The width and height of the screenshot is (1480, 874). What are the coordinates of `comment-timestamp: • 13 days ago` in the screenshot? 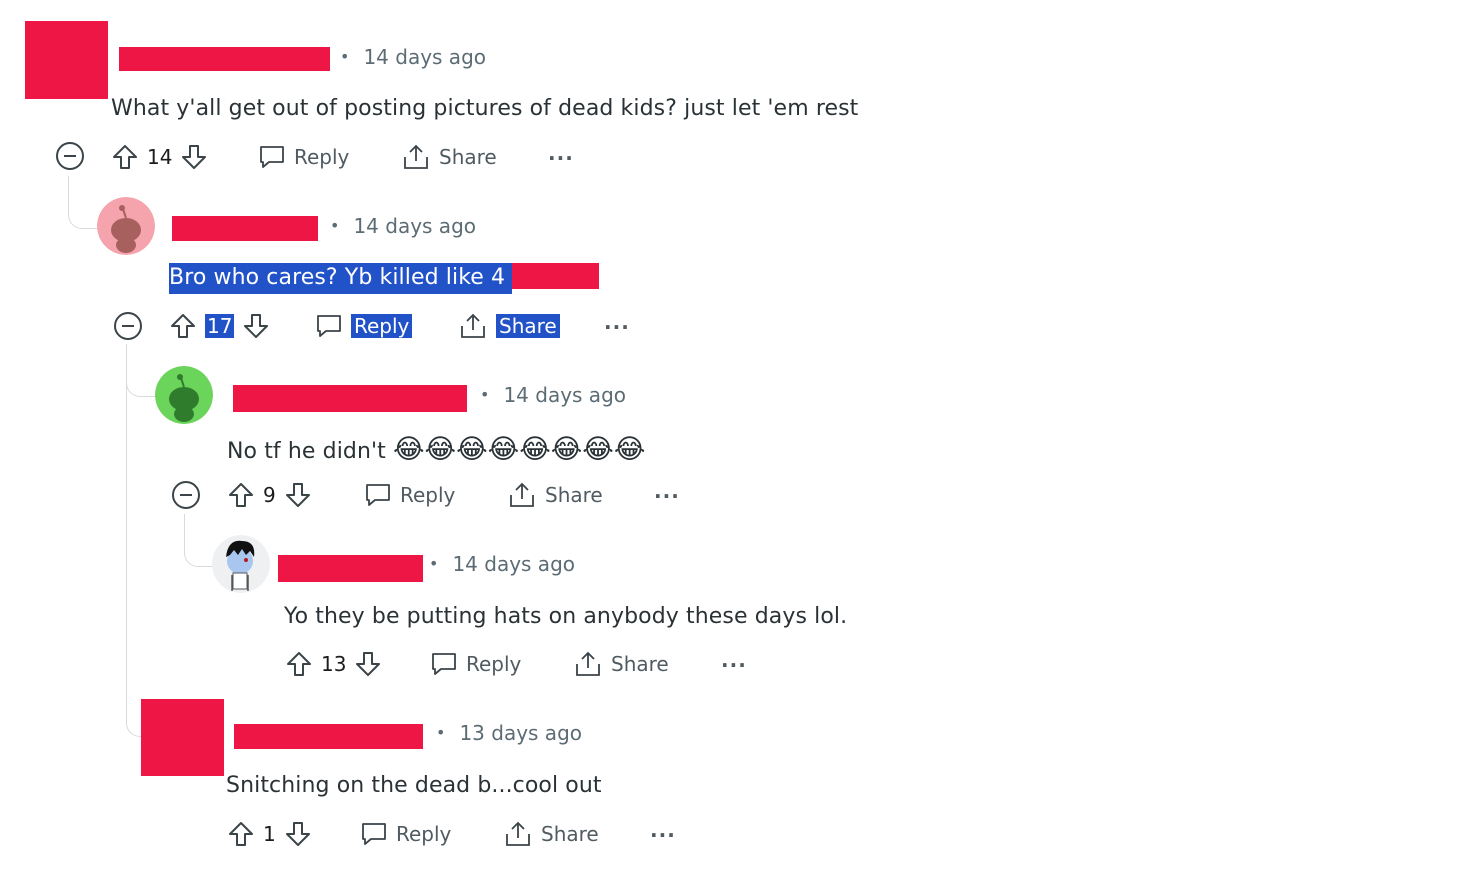 It's located at (509, 733).